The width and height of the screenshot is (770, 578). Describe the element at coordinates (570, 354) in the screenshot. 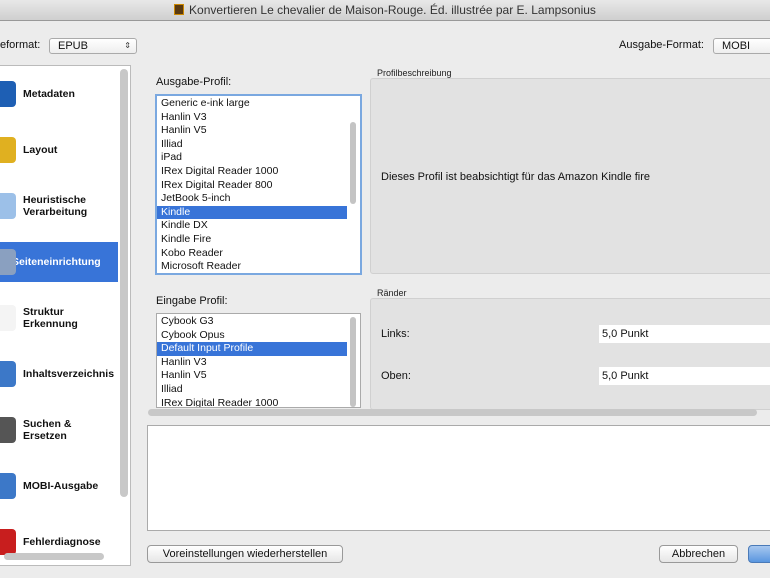

I see `margins-box: Links: 5,0 Punkt Oben: 5,0 Punkt` at that location.